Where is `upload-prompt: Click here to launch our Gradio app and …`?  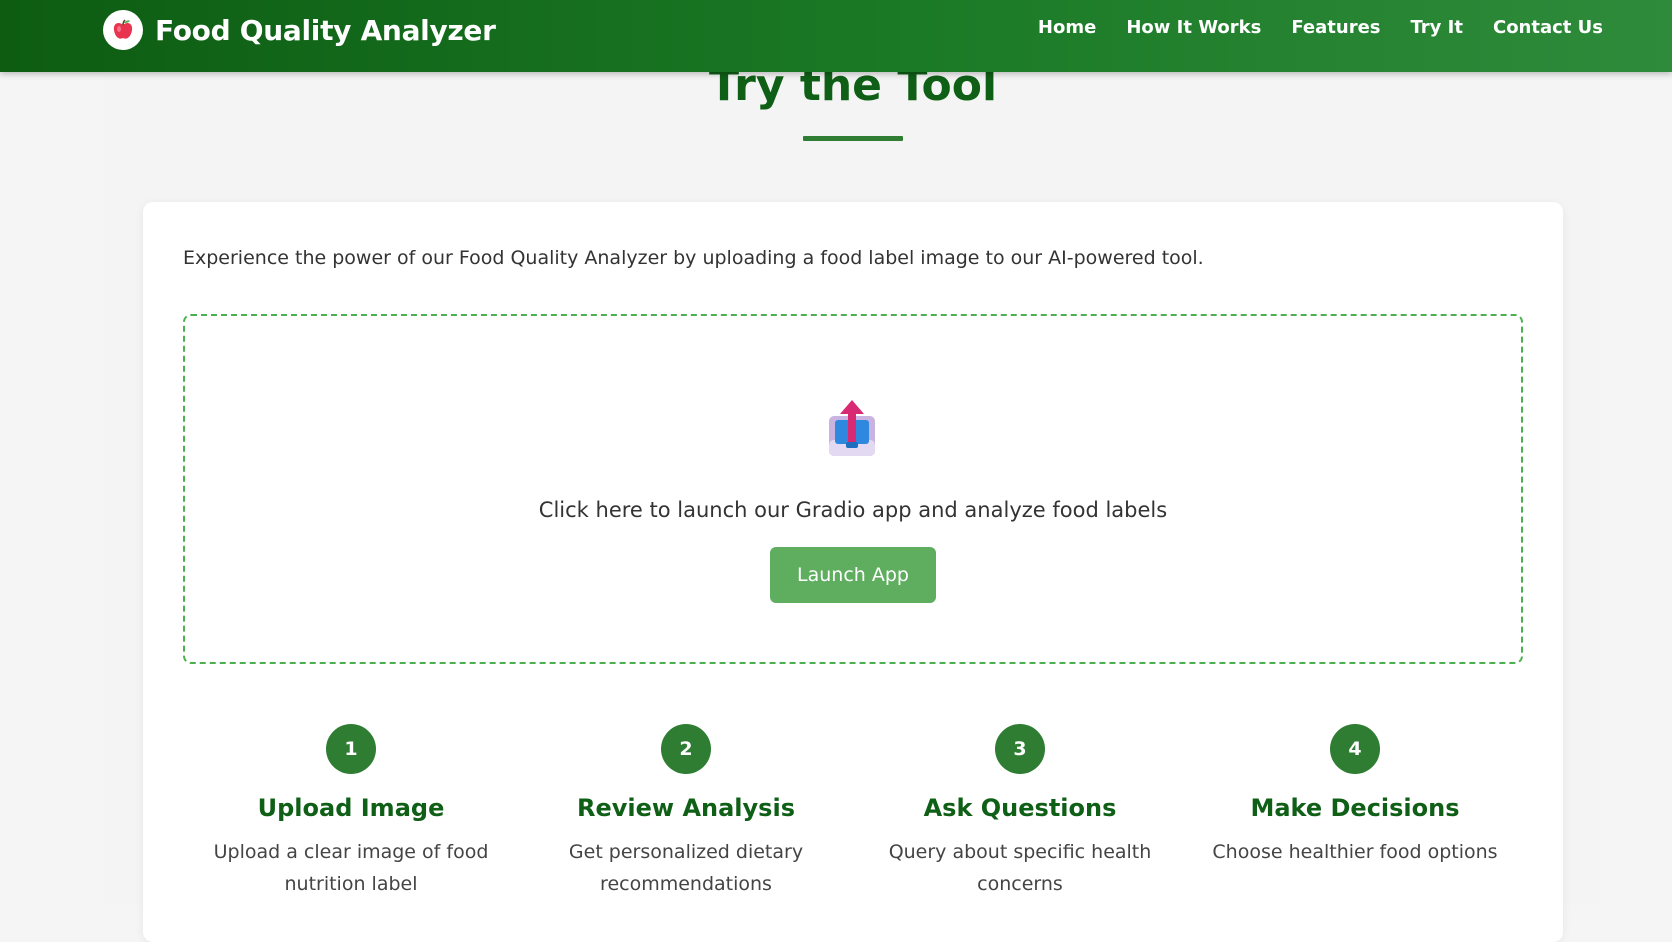
upload-prompt: Click here to launch our Gradio app and … is located at coordinates (853, 510).